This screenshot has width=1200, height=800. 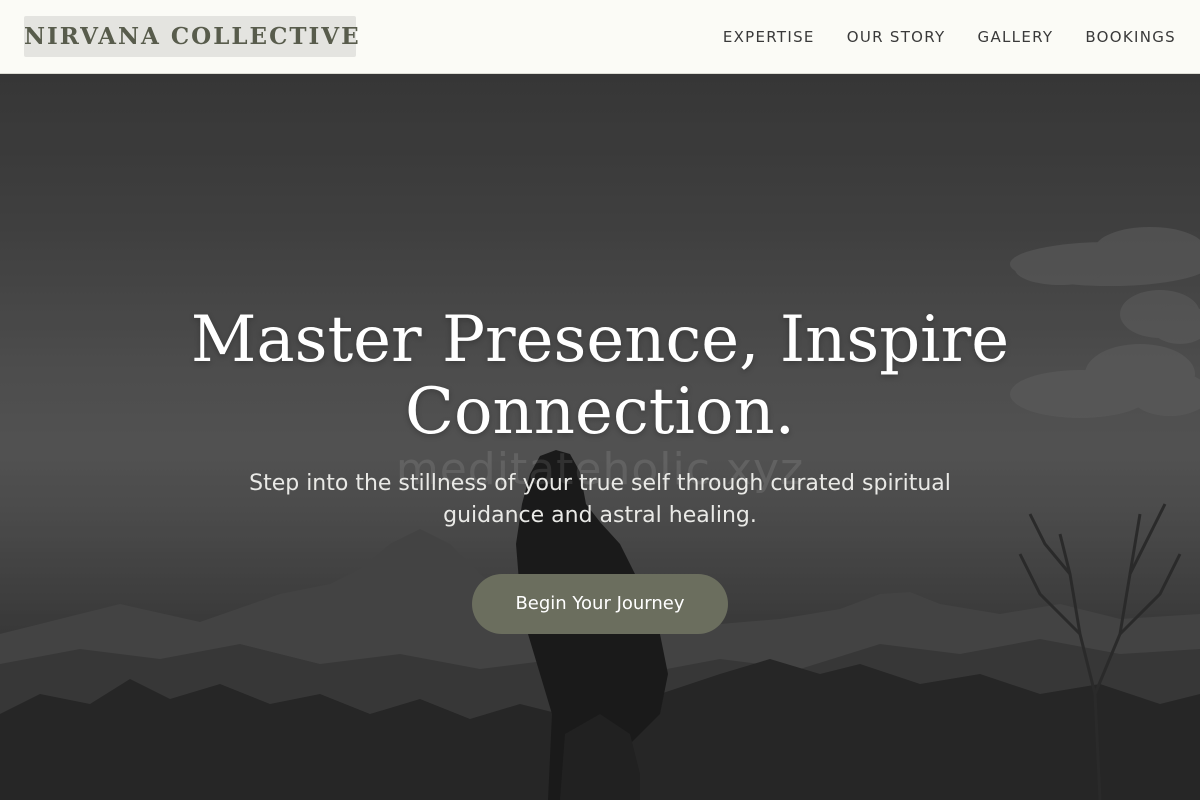 I want to click on nav-link-gallery: GALLERY, so click(x=1016, y=37).